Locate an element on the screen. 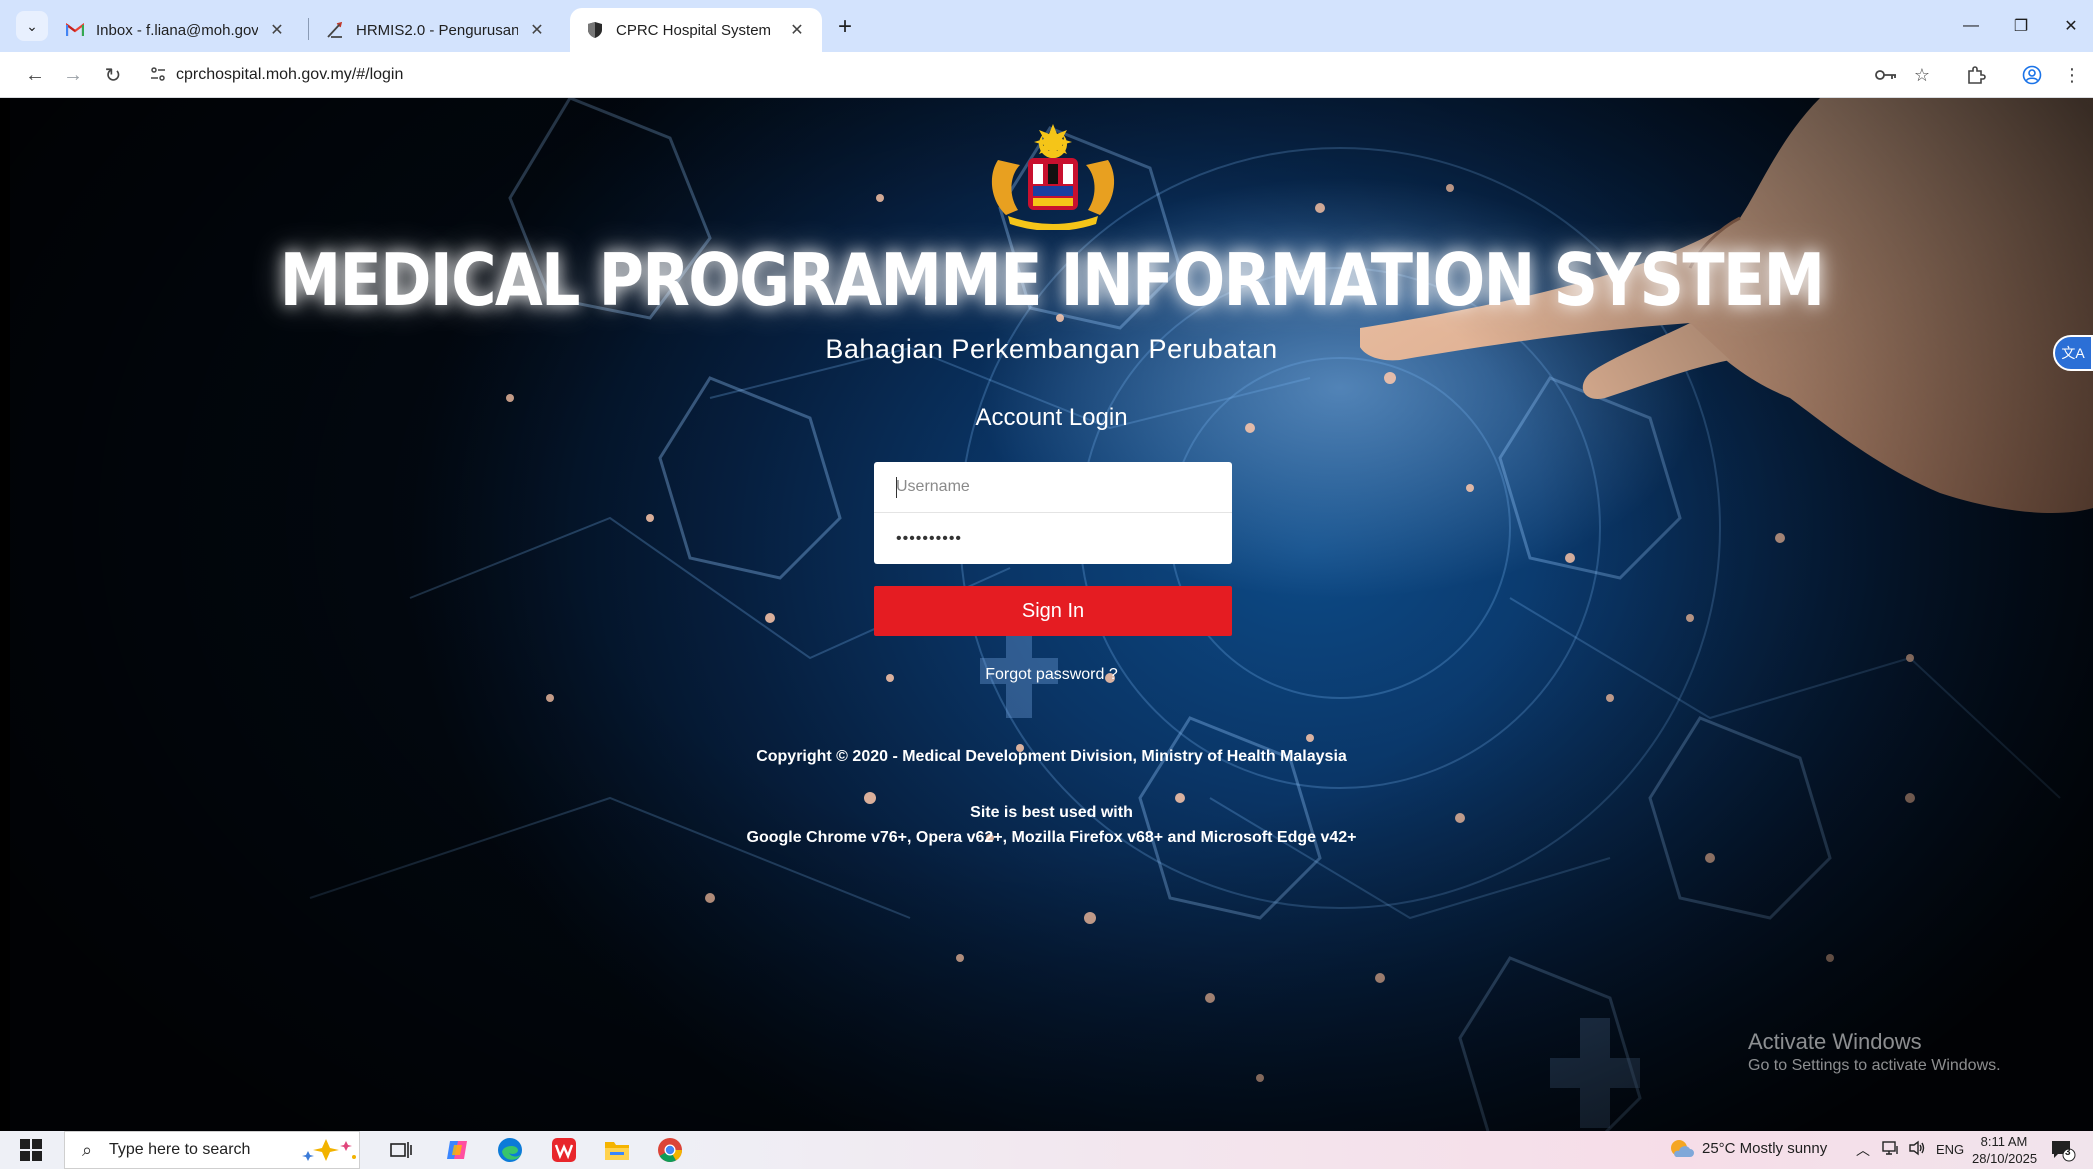 The height and width of the screenshot is (1169, 2093). password-key-icon is located at coordinates (1886, 75).